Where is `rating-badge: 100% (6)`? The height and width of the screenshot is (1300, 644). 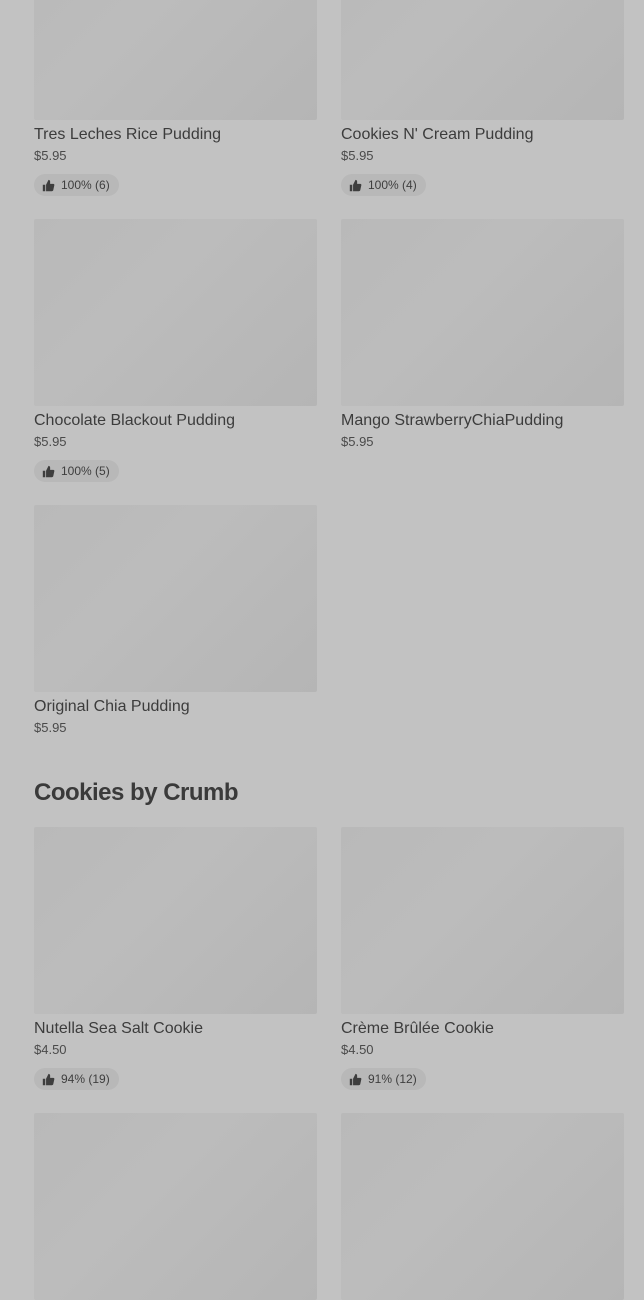 rating-badge: 100% (6) is located at coordinates (76, 185).